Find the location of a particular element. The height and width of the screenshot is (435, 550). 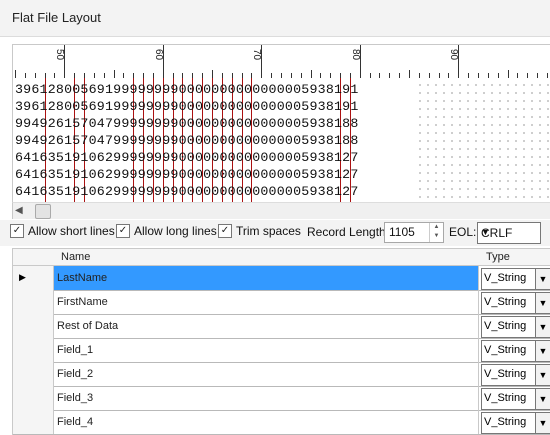

record-length-label: Record Length: is located at coordinates (348, 232).